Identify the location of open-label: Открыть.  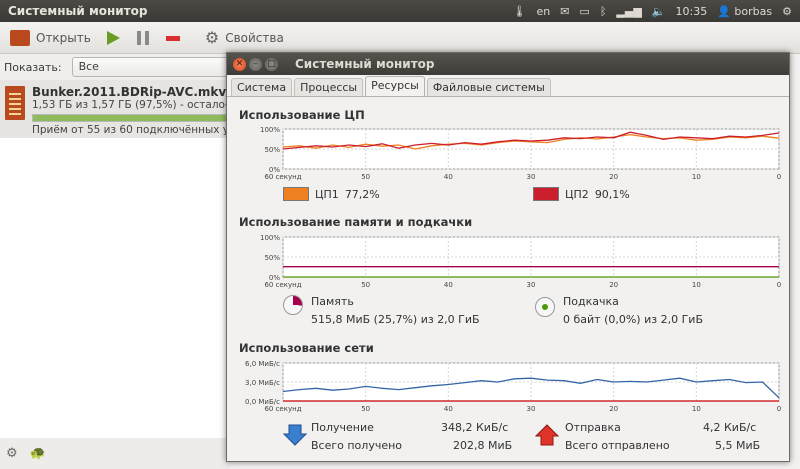
(63, 37).